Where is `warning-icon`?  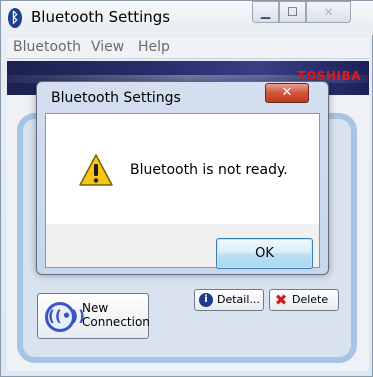
warning-icon is located at coordinates (96, 170).